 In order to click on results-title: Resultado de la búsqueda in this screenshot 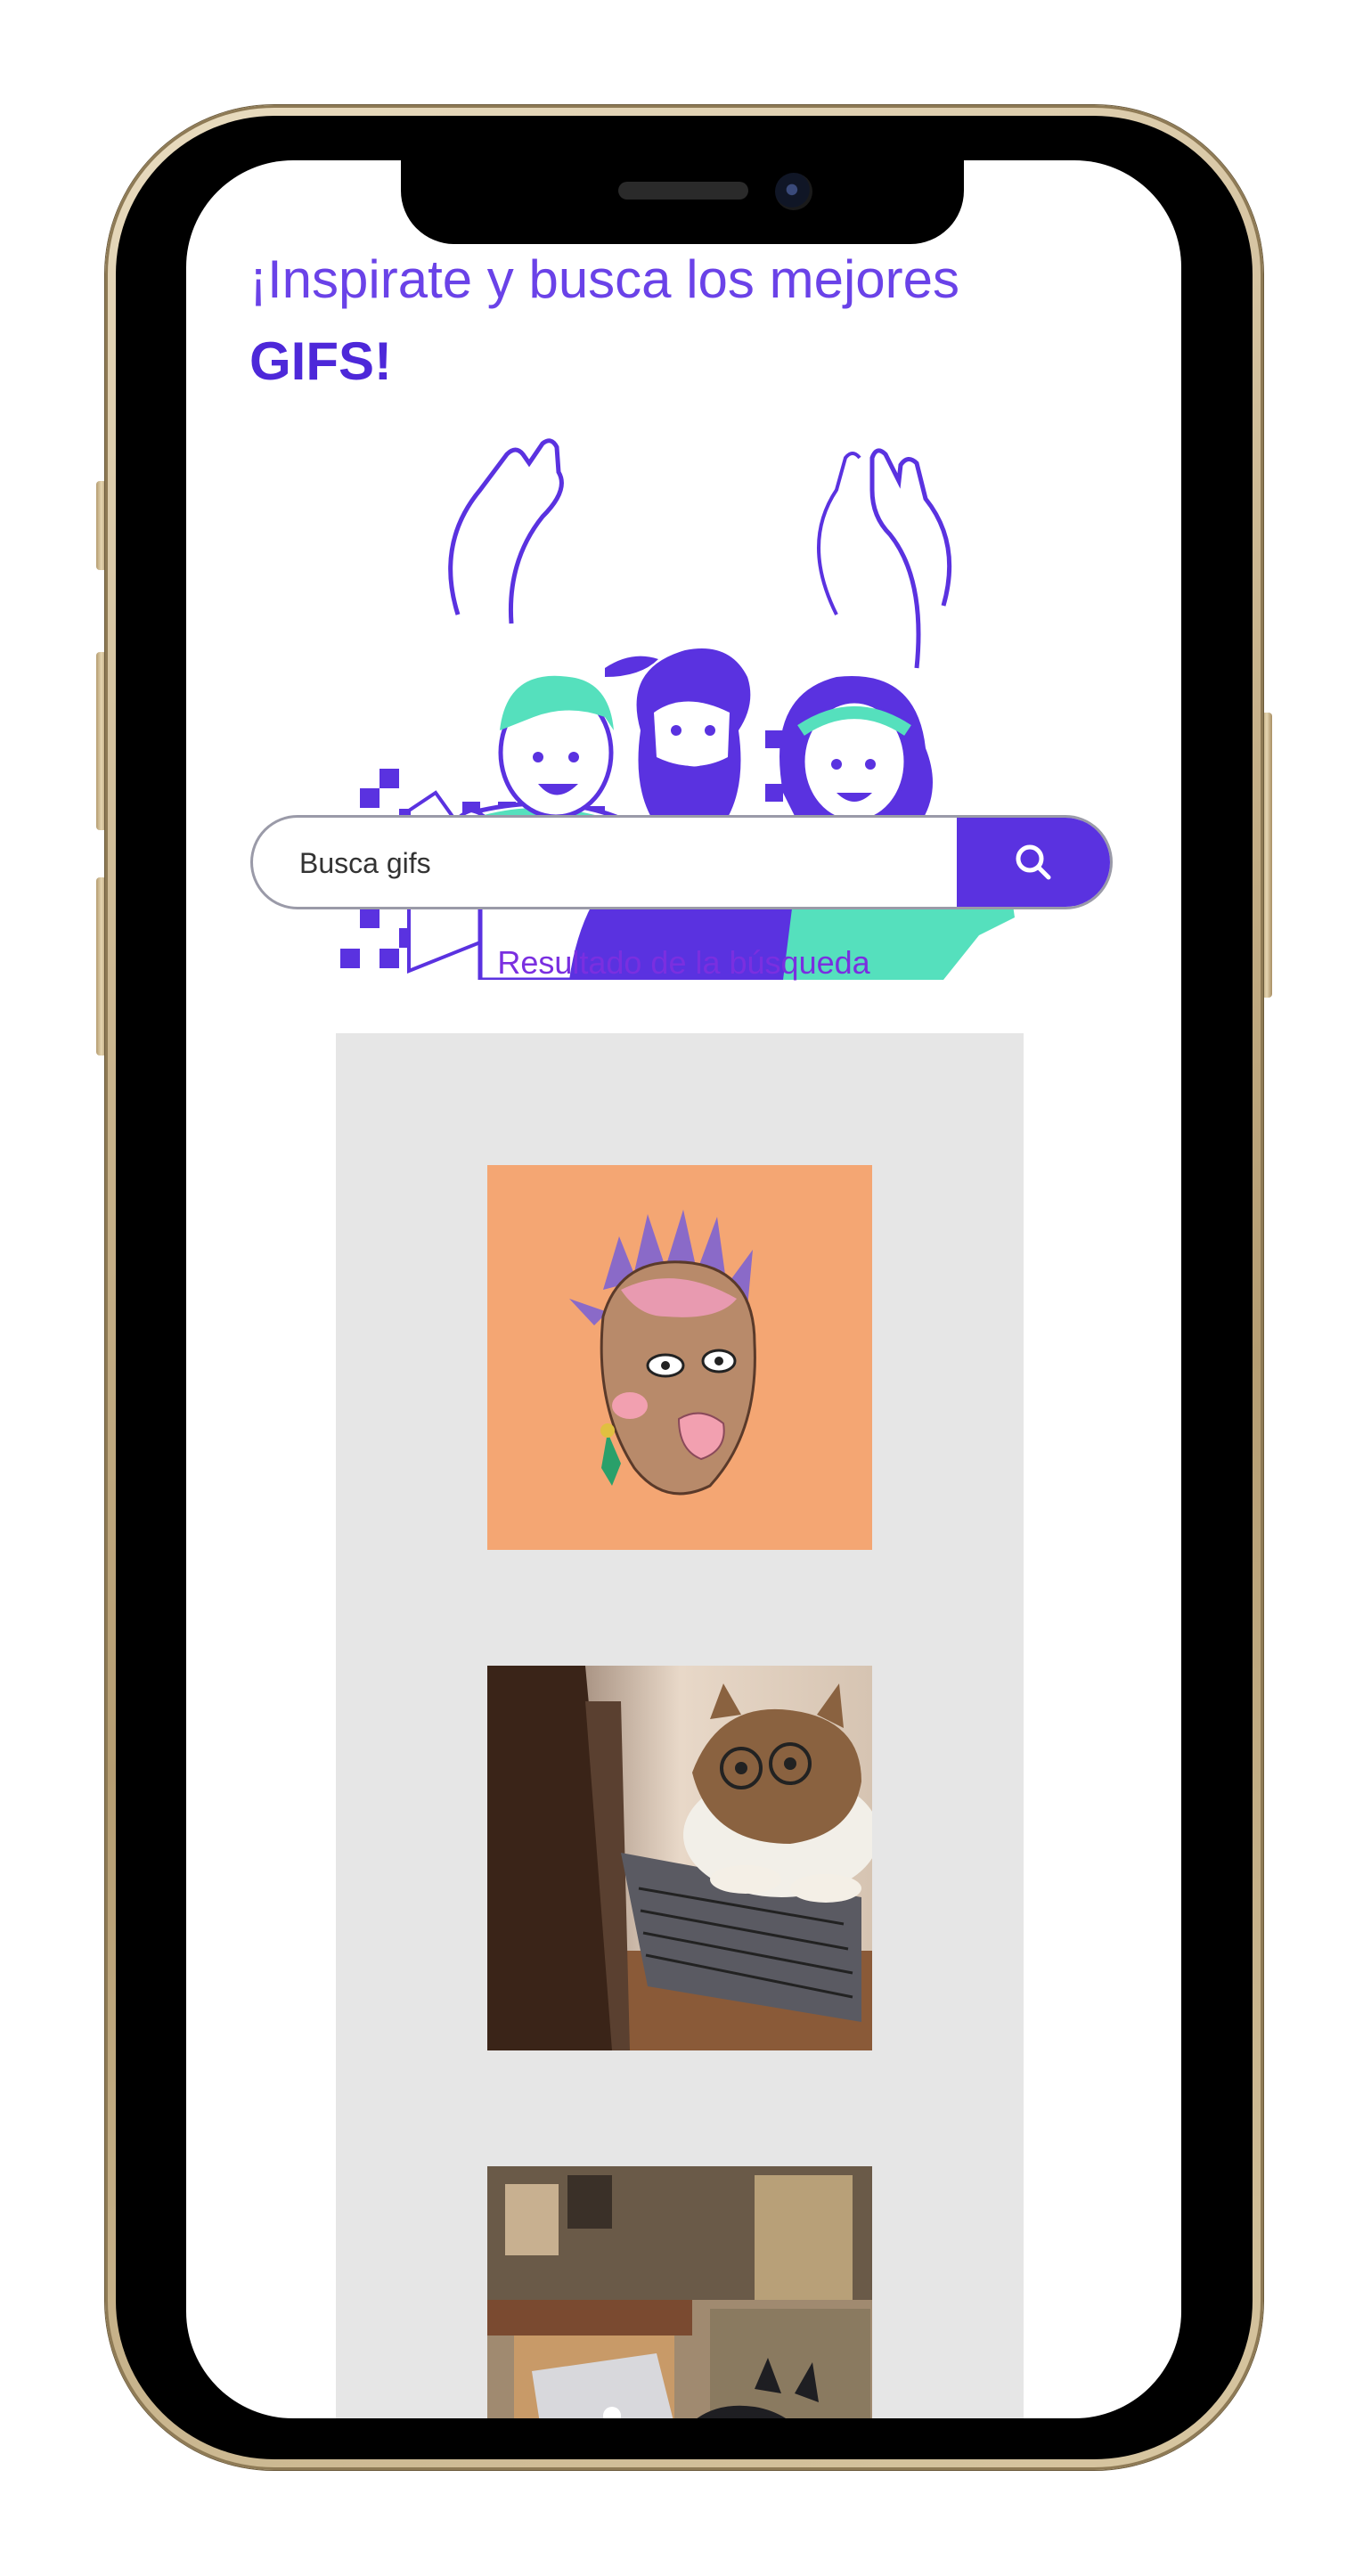, I will do `click(684, 962)`.